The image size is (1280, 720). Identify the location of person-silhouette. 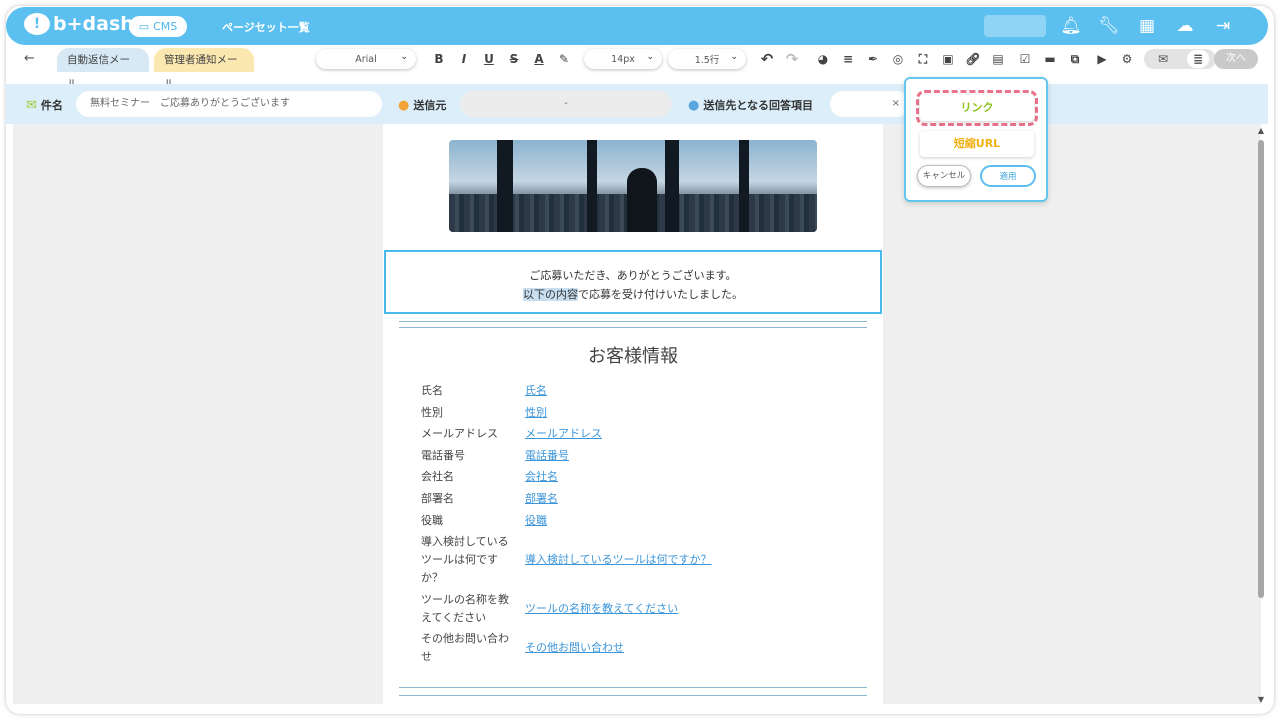
(642, 200).